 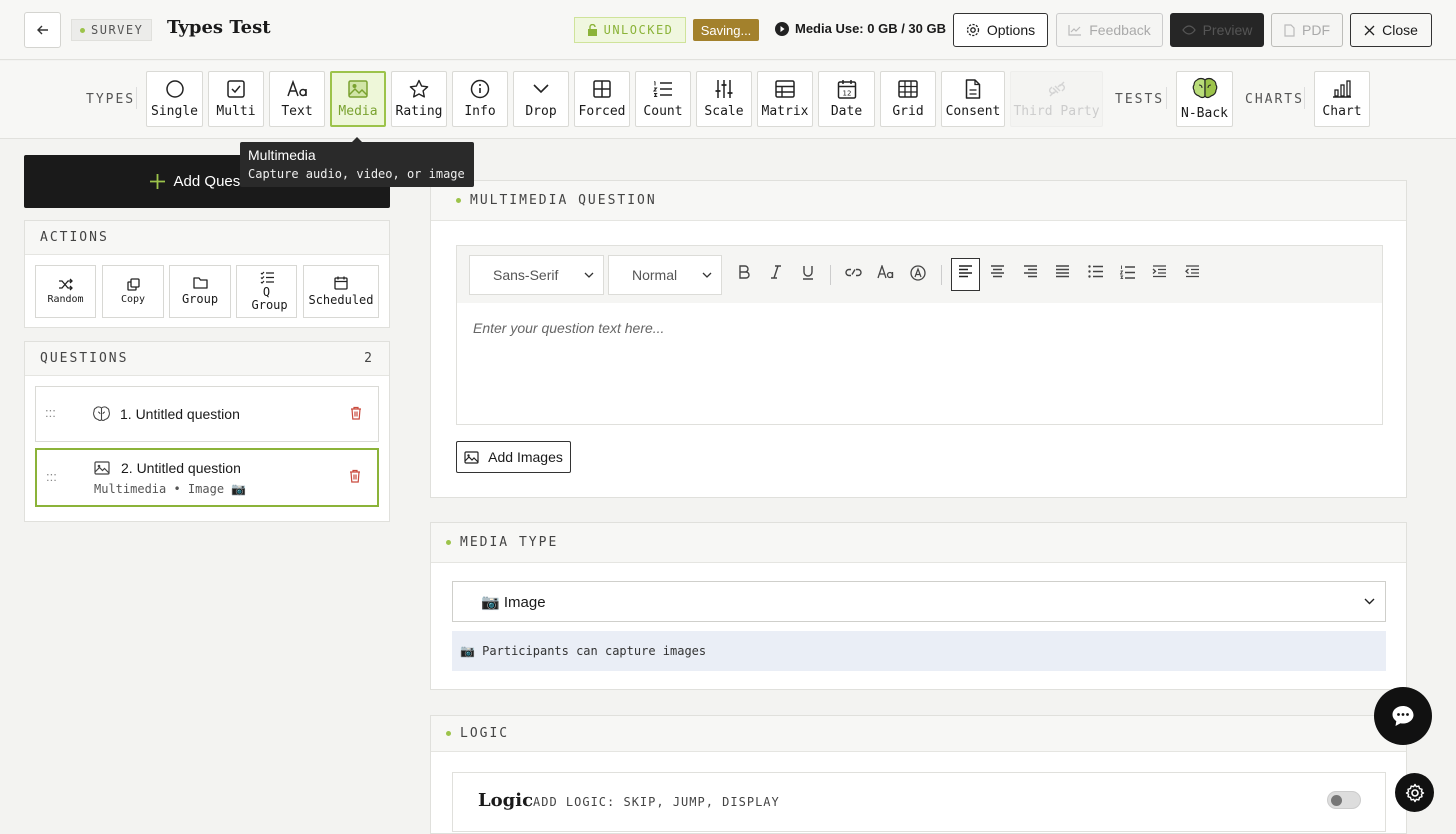 I want to click on text-style-icon, so click(x=885, y=272).